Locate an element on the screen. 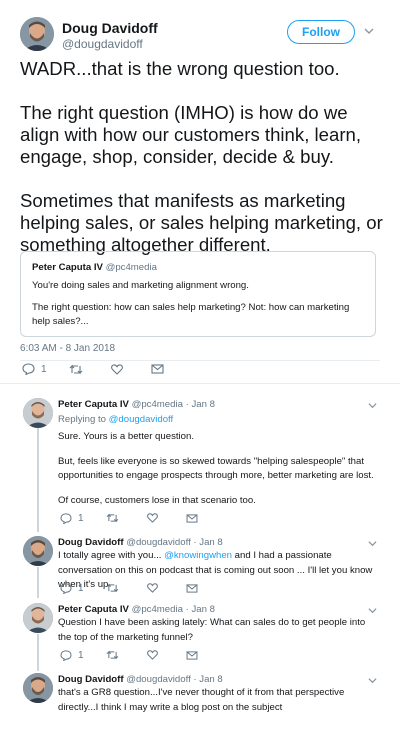 This screenshot has height=735, width=400. replying-to: Replying to @dougdavidoff is located at coordinates (115, 419).